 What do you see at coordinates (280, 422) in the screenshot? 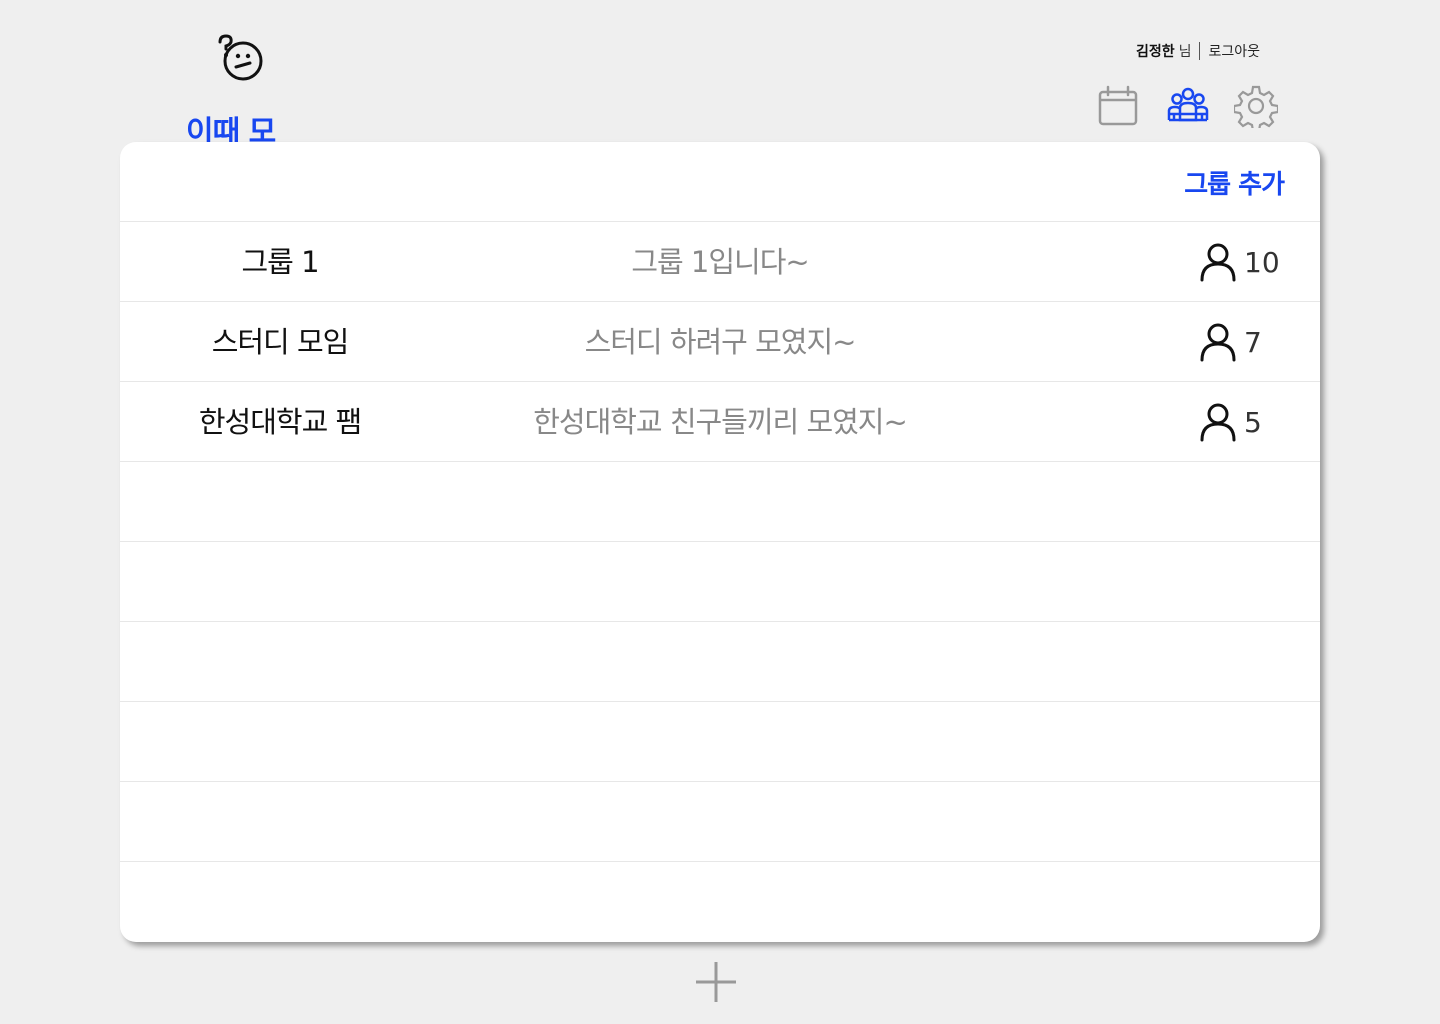
I see `group-name: 한성대학교 팸` at bounding box center [280, 422].